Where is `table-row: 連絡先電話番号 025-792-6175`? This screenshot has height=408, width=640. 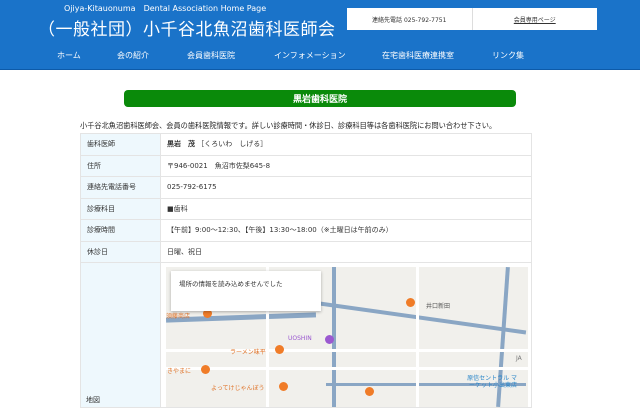 table-row: 連絡先電話番号 025-792-6175 is located at coordinates (306, 187).